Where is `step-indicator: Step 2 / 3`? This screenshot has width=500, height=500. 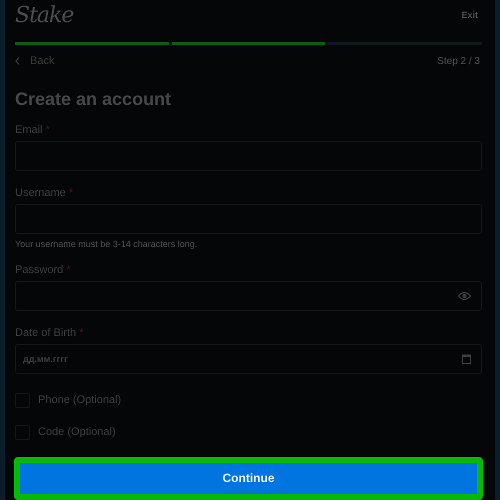 step-indicator: Step 2 / 3 is located at coordinates (458, 61).